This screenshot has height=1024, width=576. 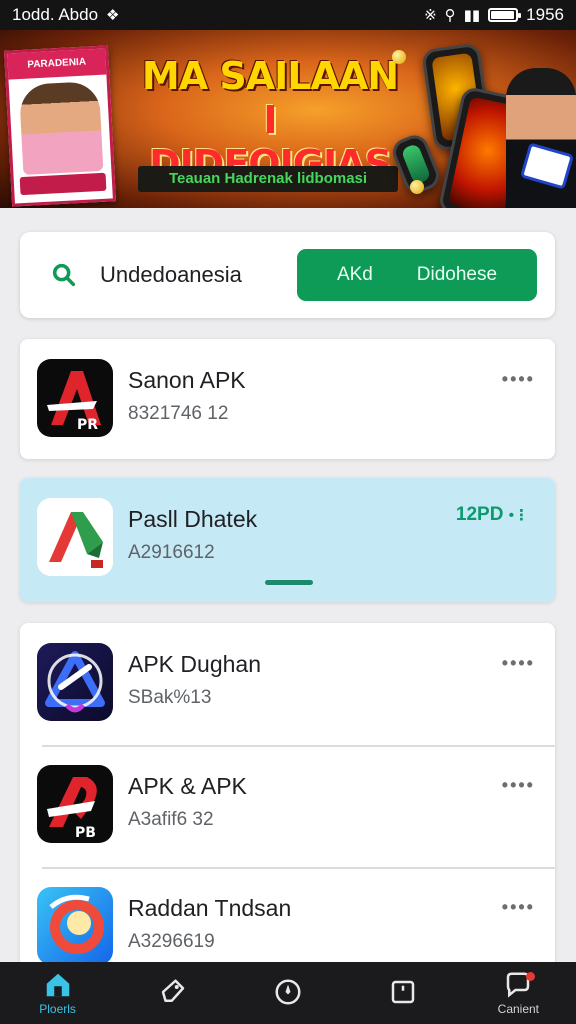 I want to click on nav-tag, so click(x=173, y=993).